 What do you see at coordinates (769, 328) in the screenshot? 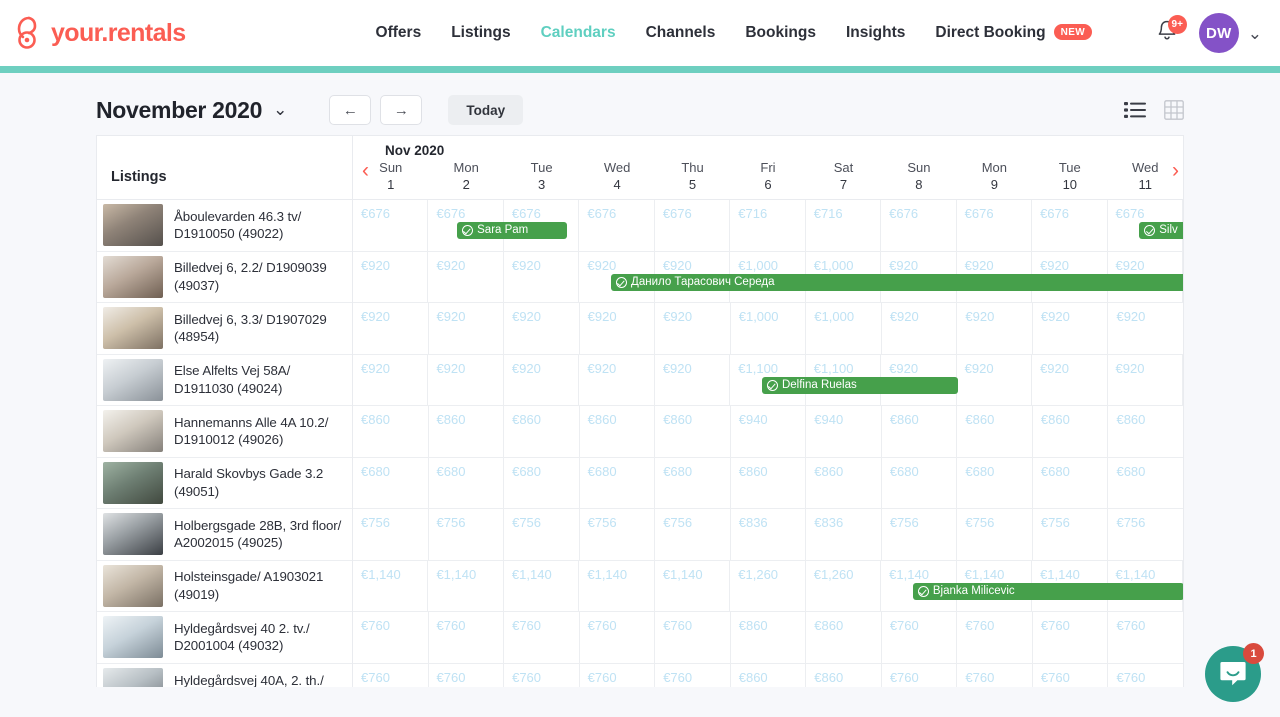
I see `price-cell: €1,000` at bounding box center [769, 328].